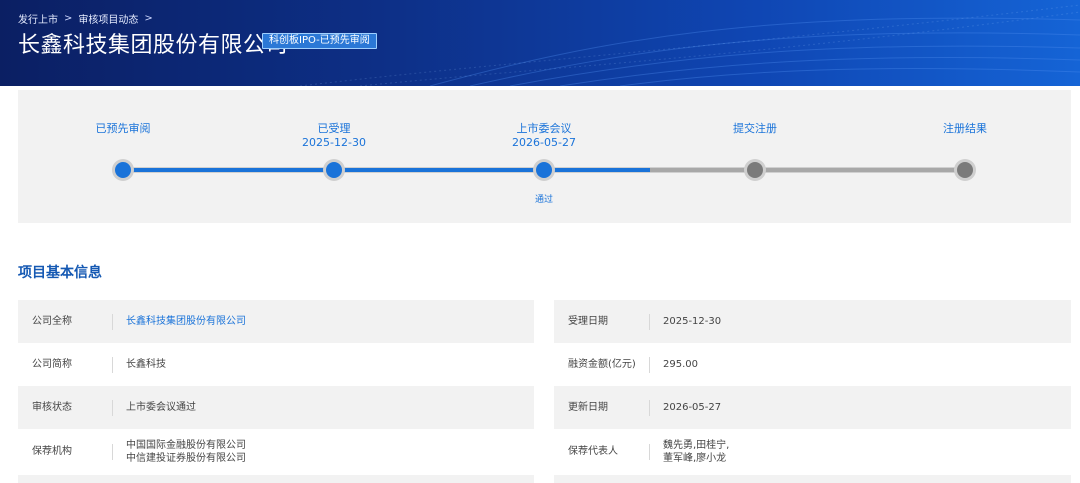  I want to click on progress-track-completed, so click(386, 170).